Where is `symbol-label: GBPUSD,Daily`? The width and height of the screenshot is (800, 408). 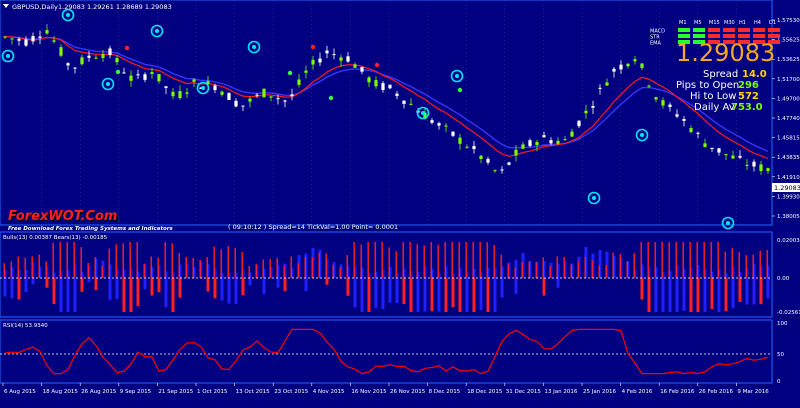 symbol-label: GBPUSD,Daily is located at coordinates (35, 7).